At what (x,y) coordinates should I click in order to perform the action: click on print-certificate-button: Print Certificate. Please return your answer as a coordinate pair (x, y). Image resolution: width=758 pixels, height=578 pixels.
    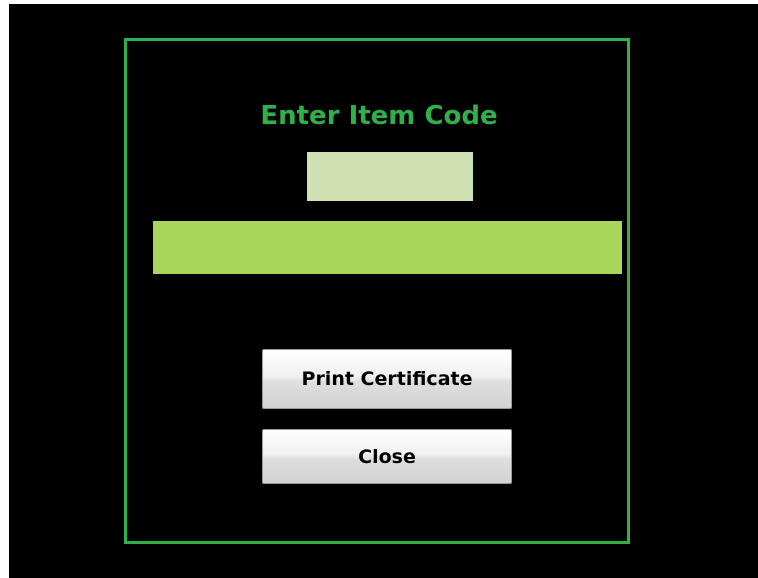
    Looking at the image, I should click on (387, 379).